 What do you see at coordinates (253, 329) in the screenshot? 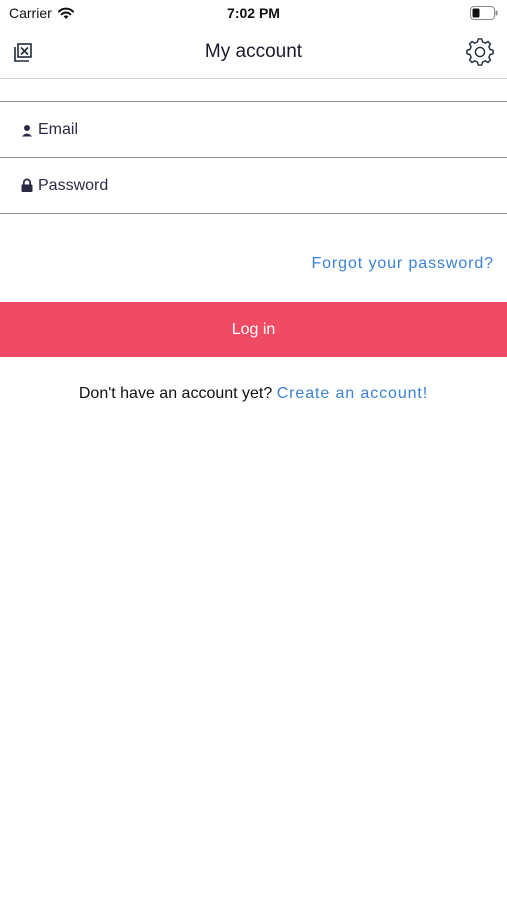
I see `login-button: Log in` at bounding box center [253, 329].